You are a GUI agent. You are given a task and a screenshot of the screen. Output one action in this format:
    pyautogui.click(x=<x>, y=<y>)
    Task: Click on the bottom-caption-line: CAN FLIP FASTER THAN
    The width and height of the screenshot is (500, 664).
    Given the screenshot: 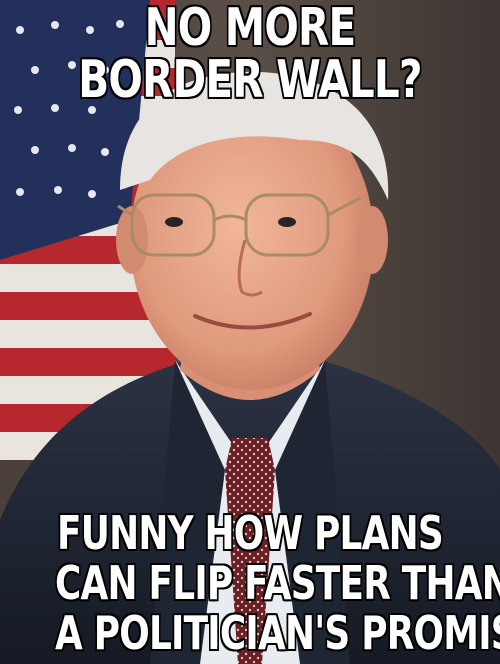 What is the action you would take?
    pyautogui.click(x=277, y=583)
    